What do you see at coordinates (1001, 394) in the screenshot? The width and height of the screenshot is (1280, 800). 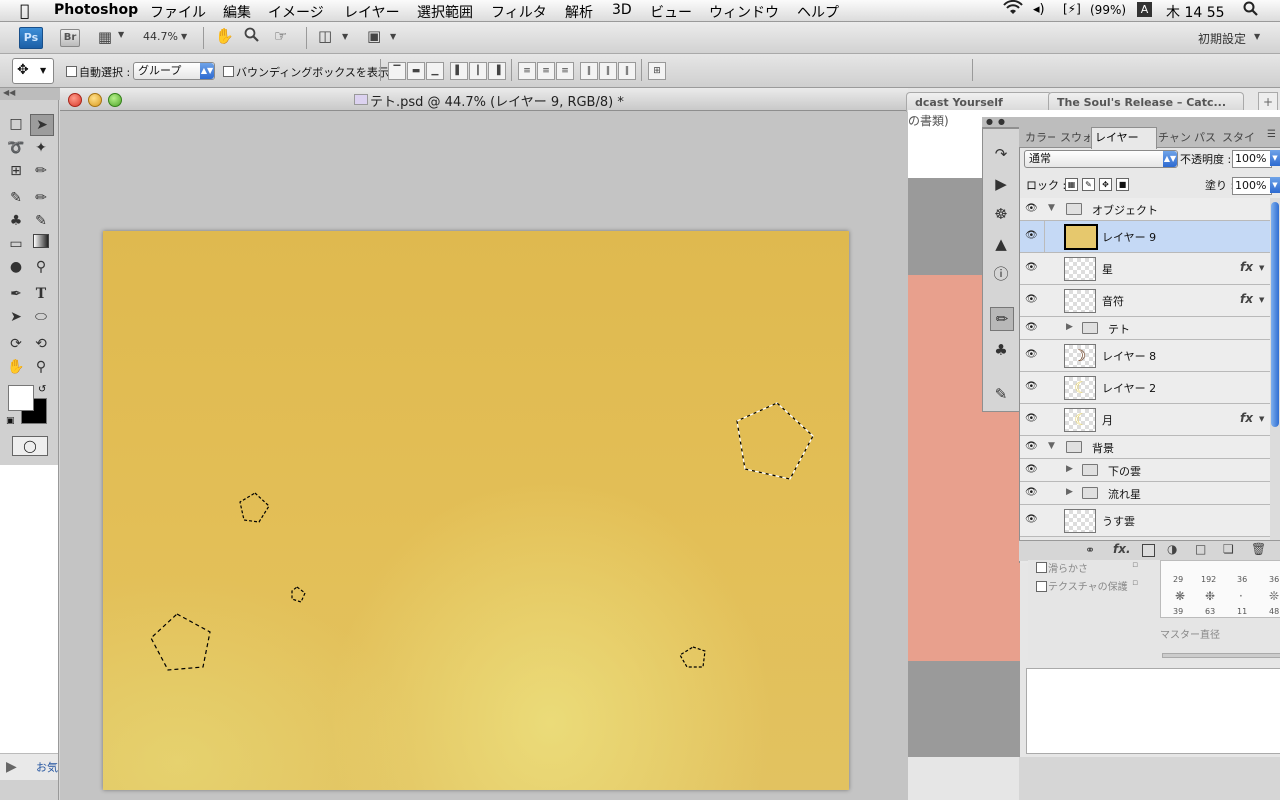 I see `tool-presets-panel-icon: ✎` at bounding box center [1001, 394].